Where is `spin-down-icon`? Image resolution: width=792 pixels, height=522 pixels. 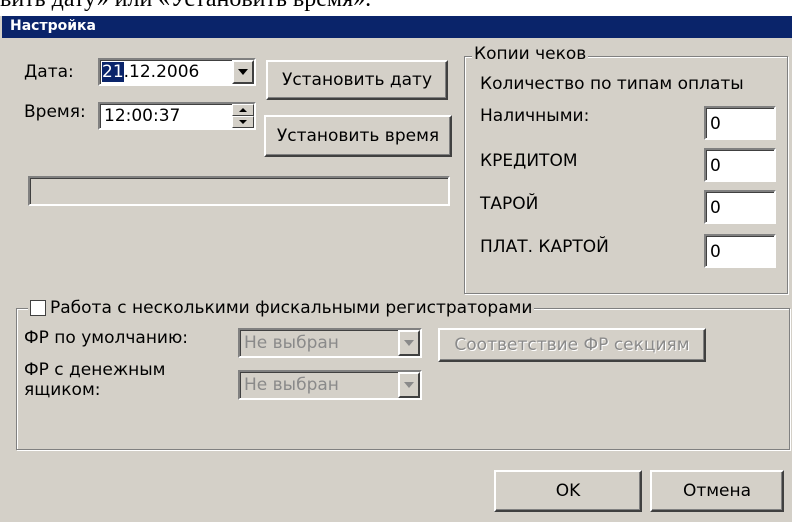 spin-down-icon is located at coordinates (243, 122).